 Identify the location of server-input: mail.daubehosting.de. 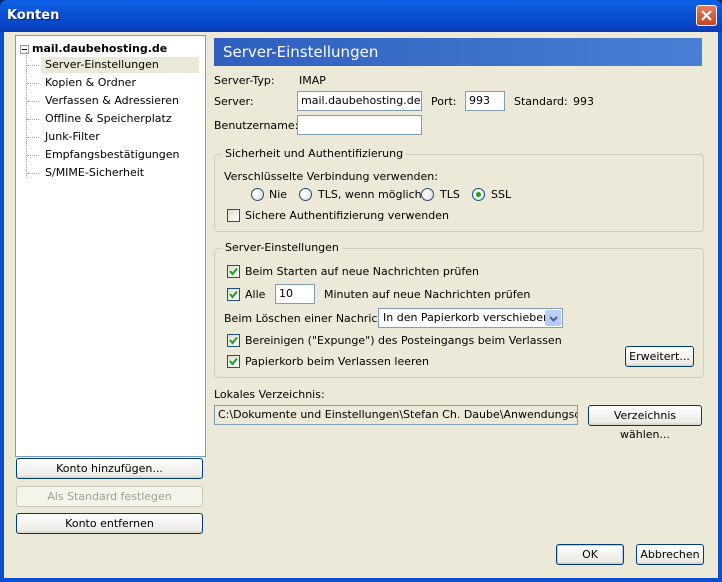
(359, 101).